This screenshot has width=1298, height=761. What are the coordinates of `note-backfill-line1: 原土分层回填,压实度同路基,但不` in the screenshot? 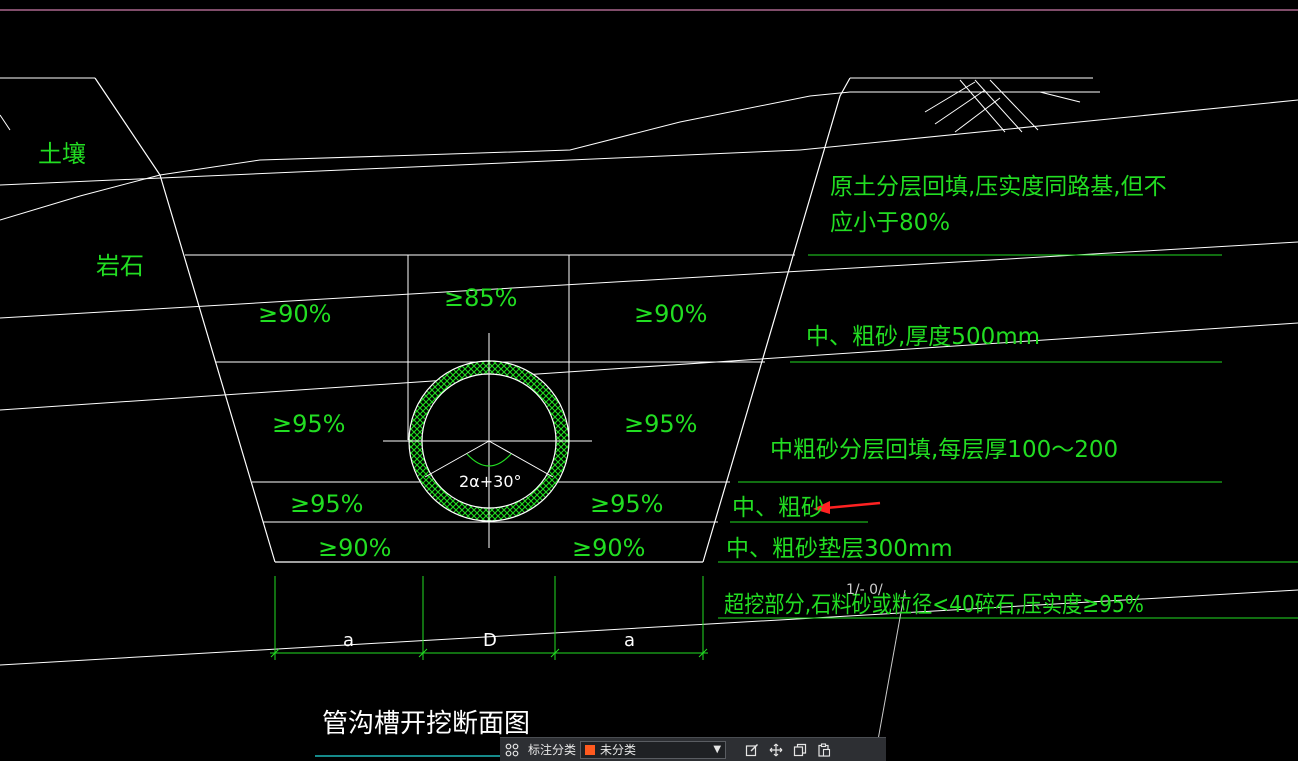 It's located at (998, 187).